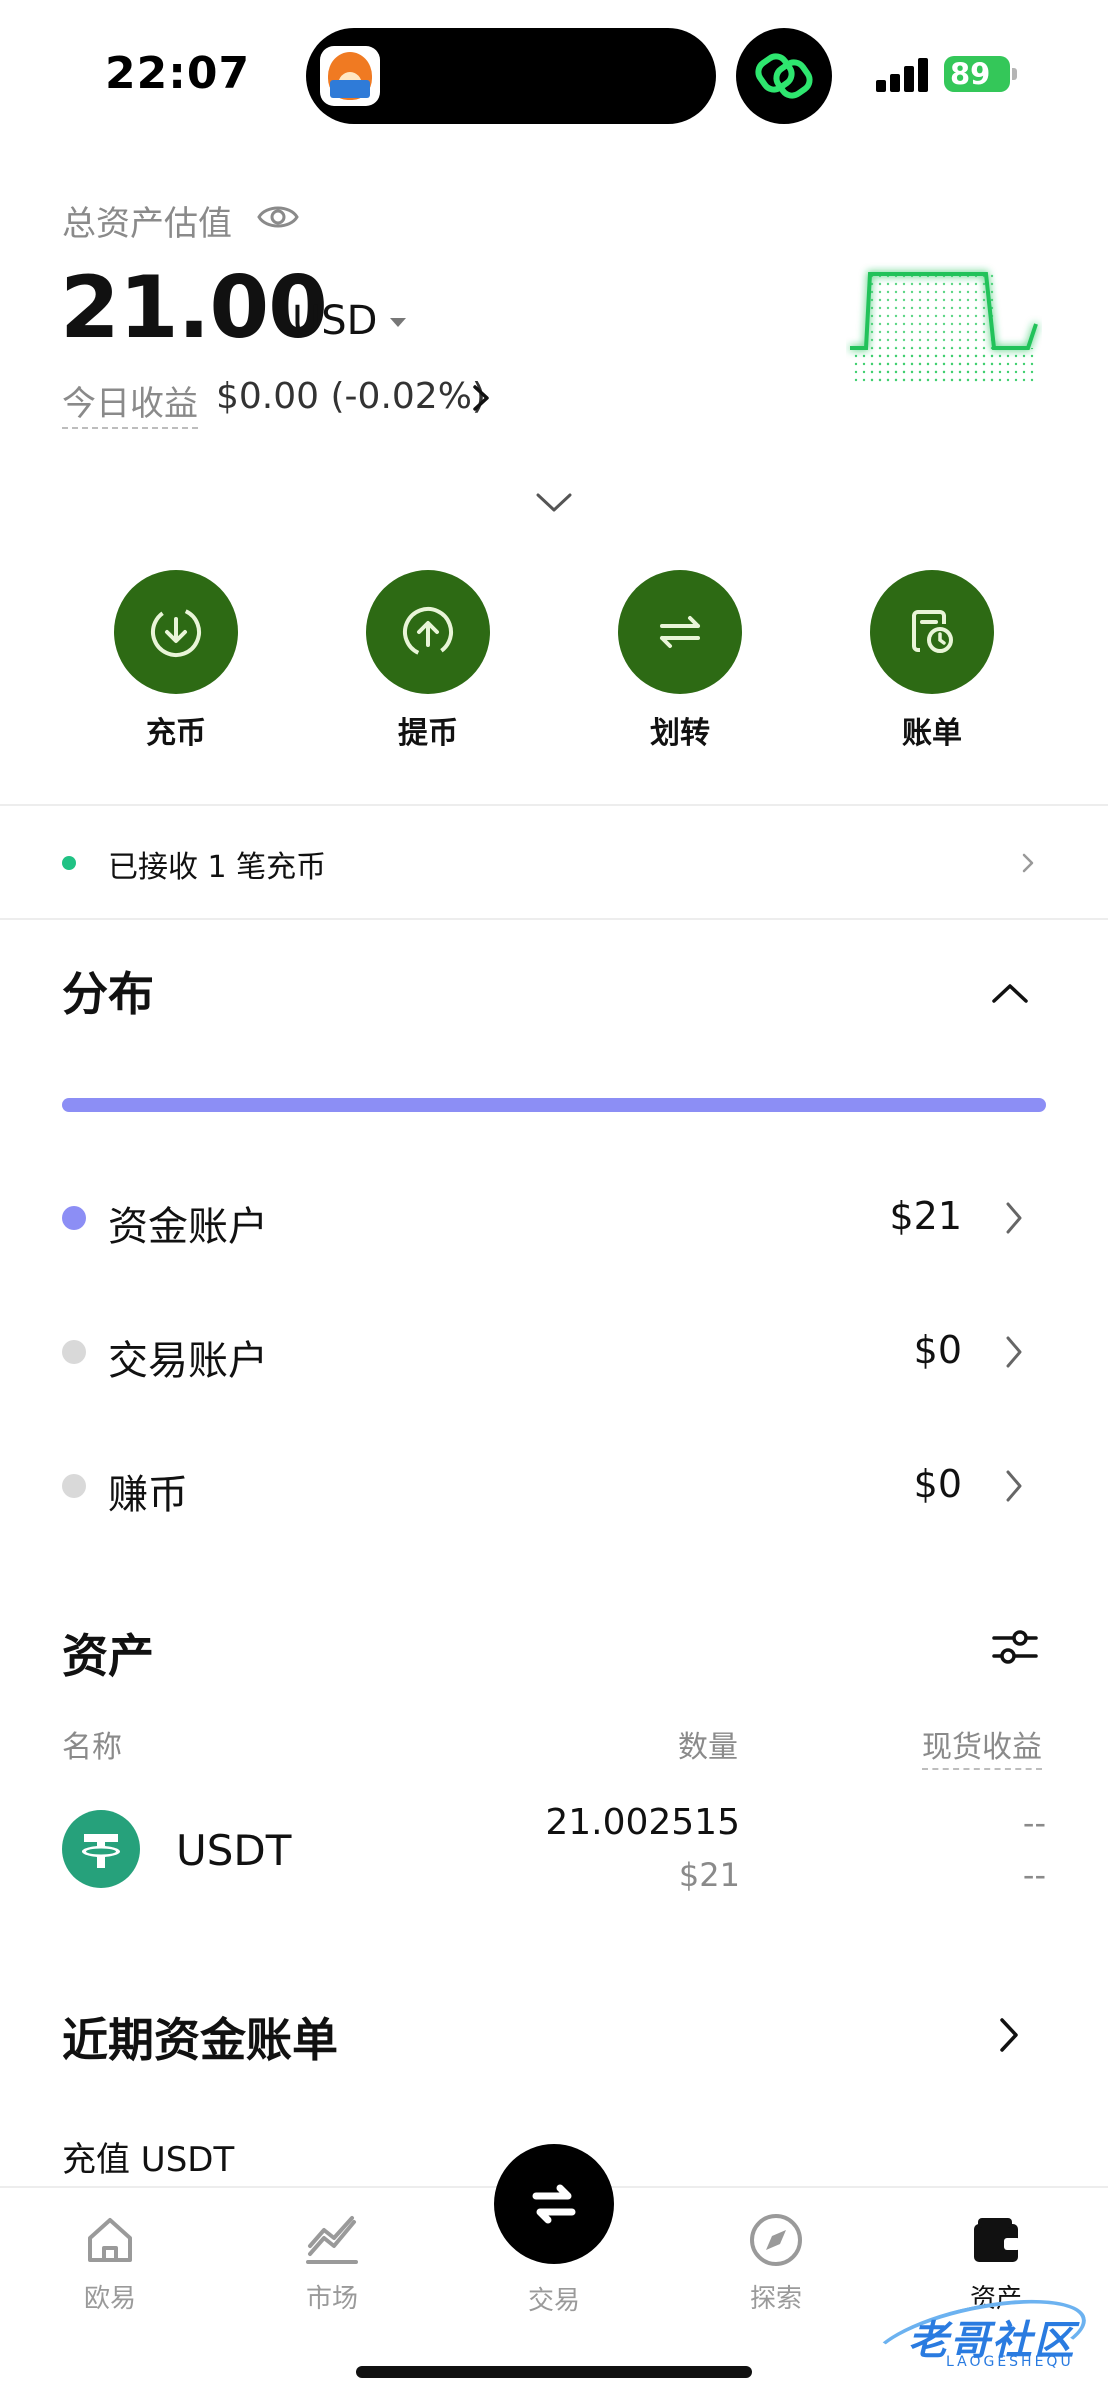  Describe the element at coordinates (278, 217) in the screenshot. I see `eye-icon` at that location.